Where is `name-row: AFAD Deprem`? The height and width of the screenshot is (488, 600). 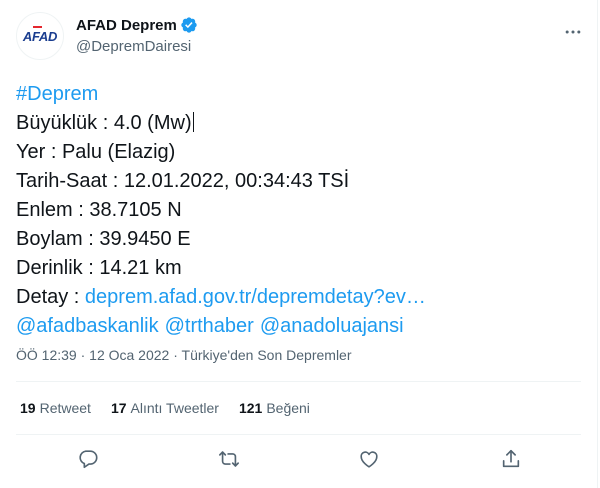 name-row: AFAD Deprem is located at coordinates (137, 25).